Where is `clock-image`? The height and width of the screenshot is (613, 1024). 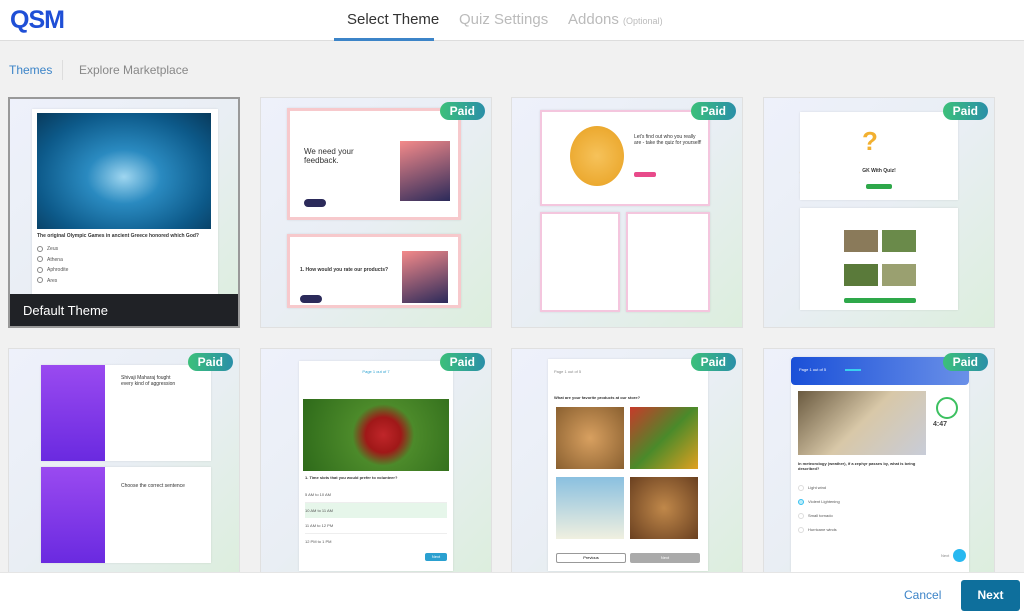
clock-image is located at coordinates (376, 435).